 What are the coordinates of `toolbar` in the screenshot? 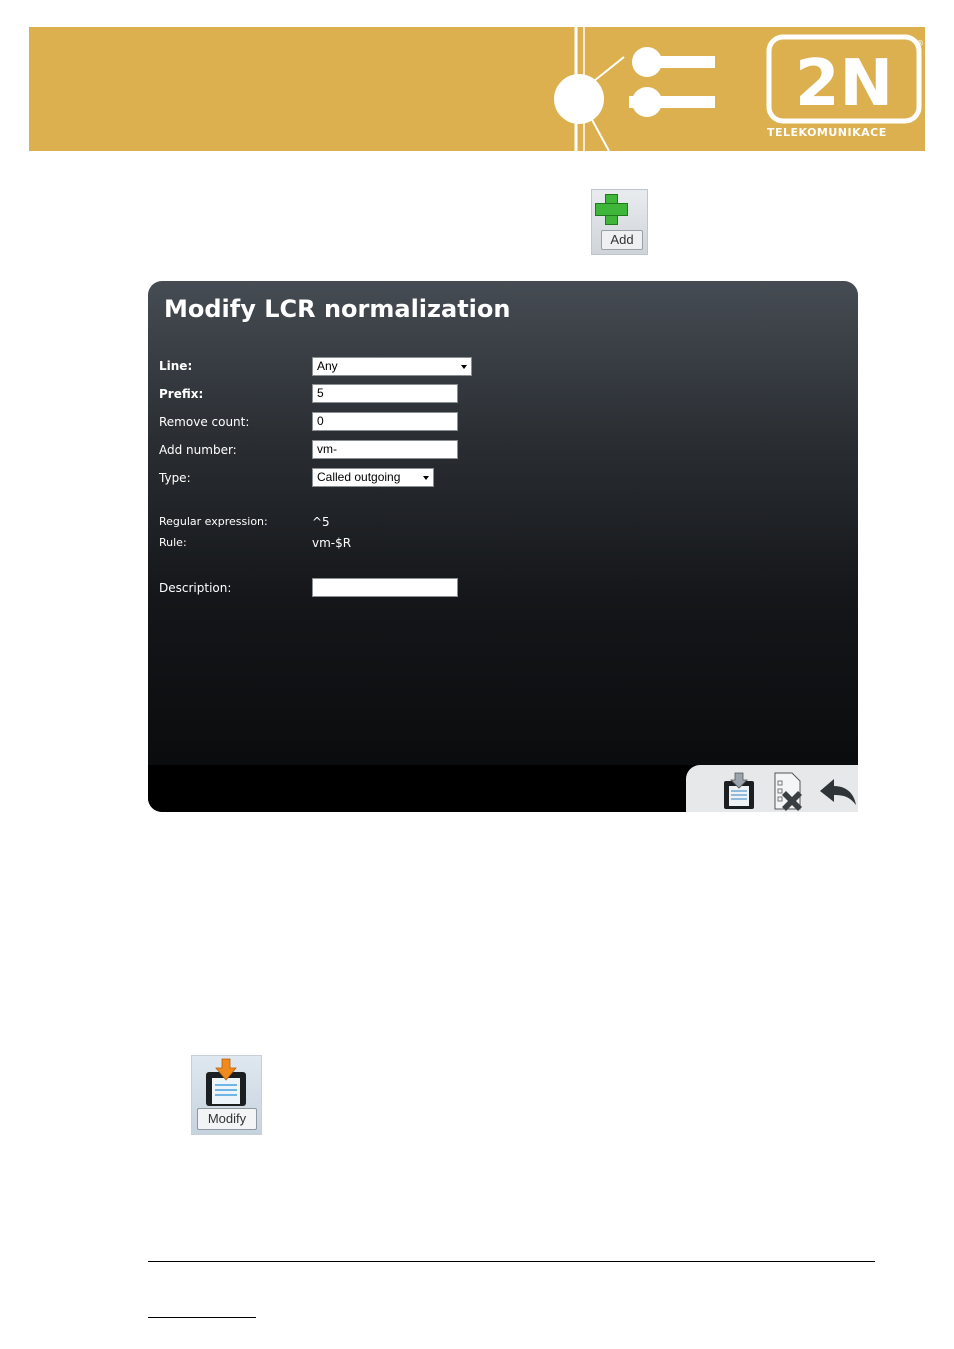 It's located at (772, 788).